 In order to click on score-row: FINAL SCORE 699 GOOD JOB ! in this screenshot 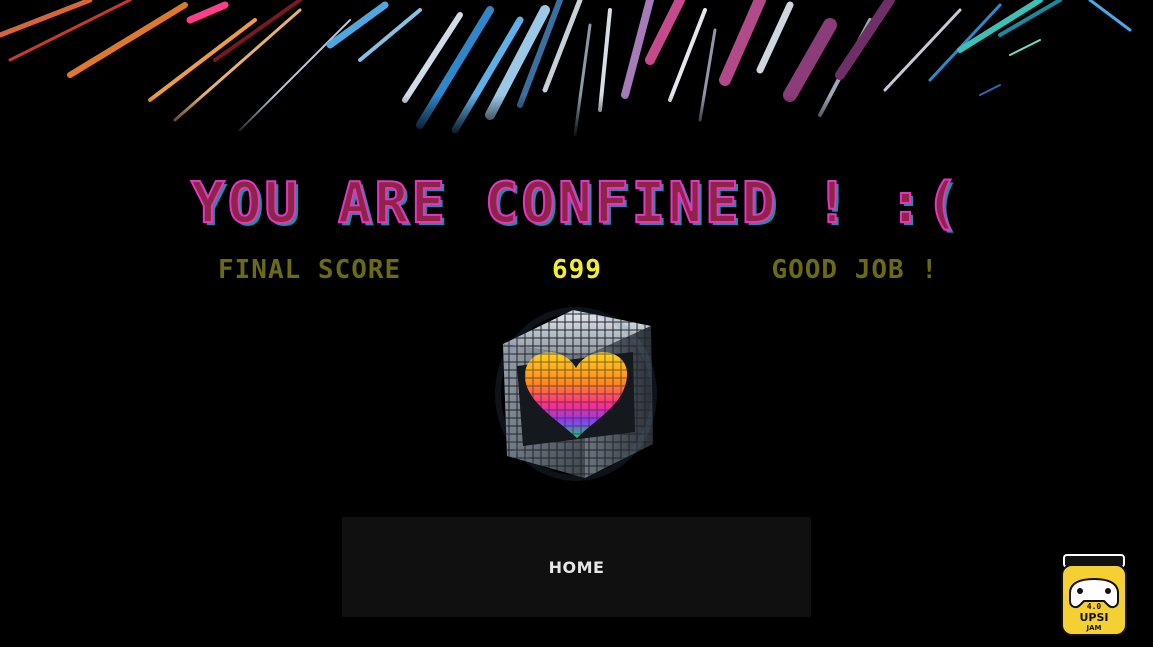, I will do `click(578, 270)`.